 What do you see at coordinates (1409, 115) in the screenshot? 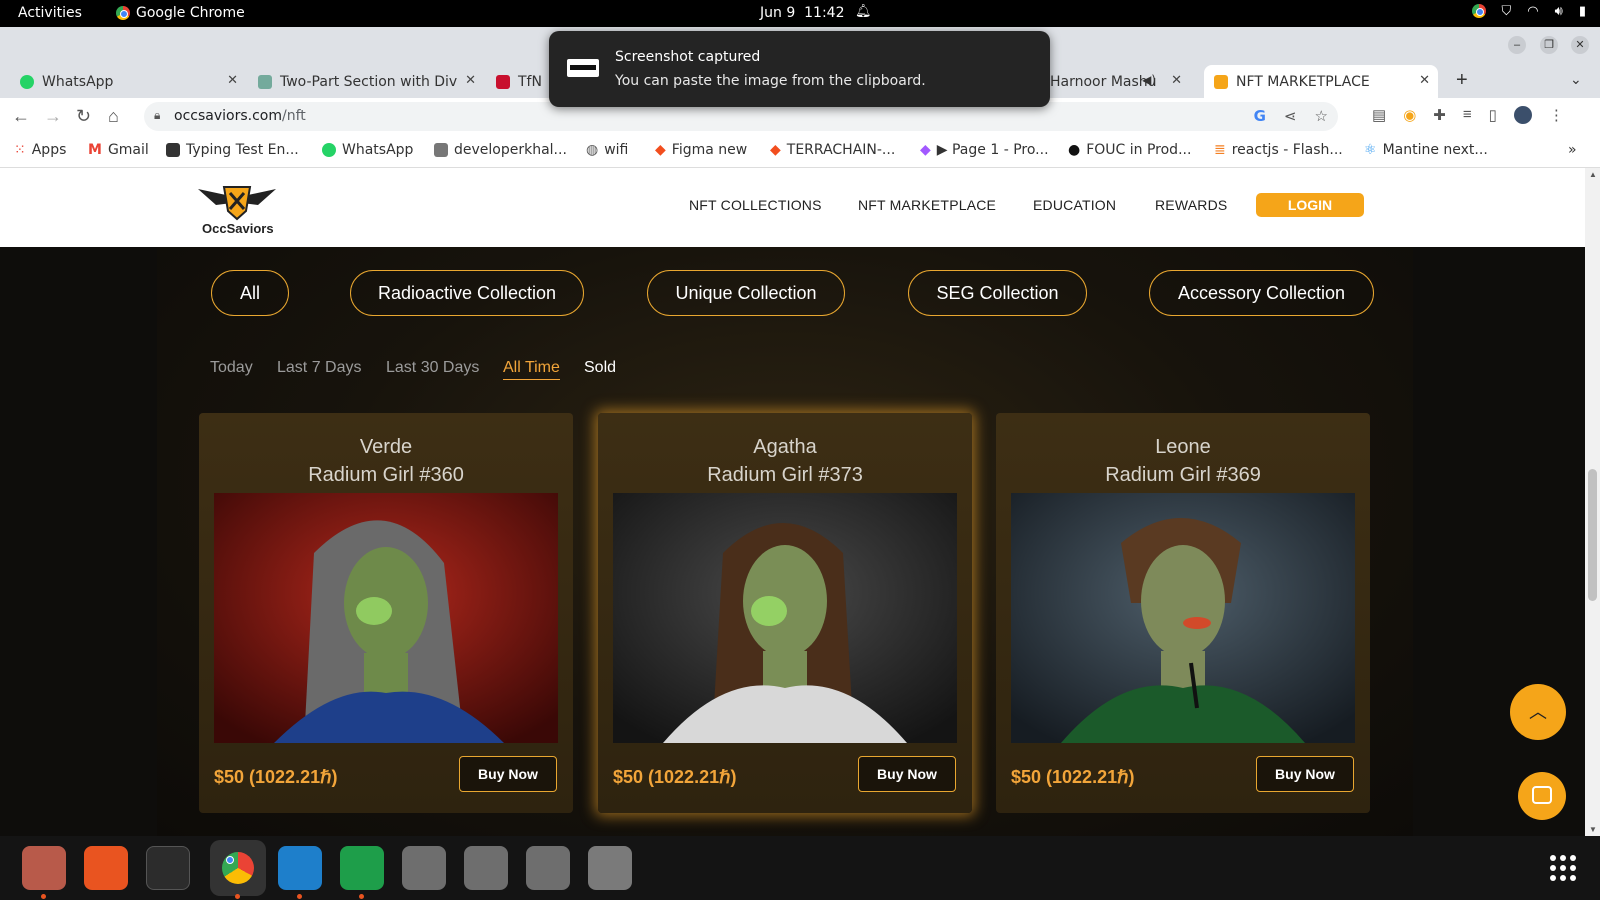
I see `extension-orange-icon: ◉` at bounding box center [1409, 115].